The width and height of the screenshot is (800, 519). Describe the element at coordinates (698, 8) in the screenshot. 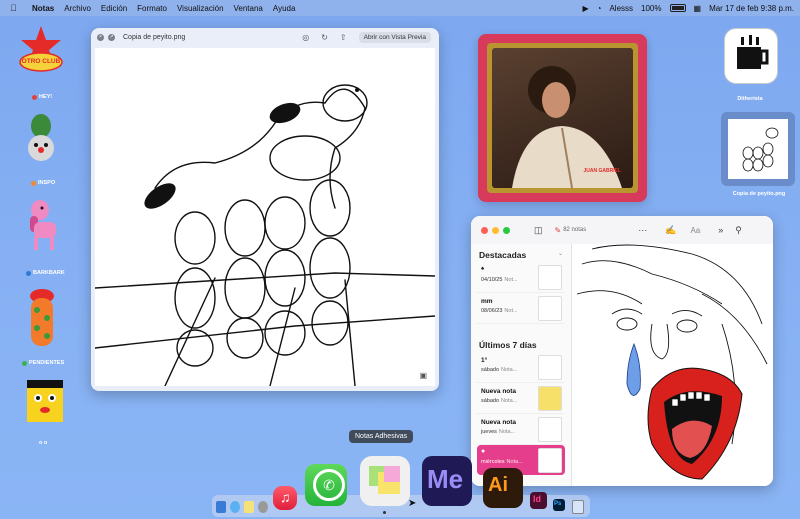

I see `control-center-icon: ▦` at that location.